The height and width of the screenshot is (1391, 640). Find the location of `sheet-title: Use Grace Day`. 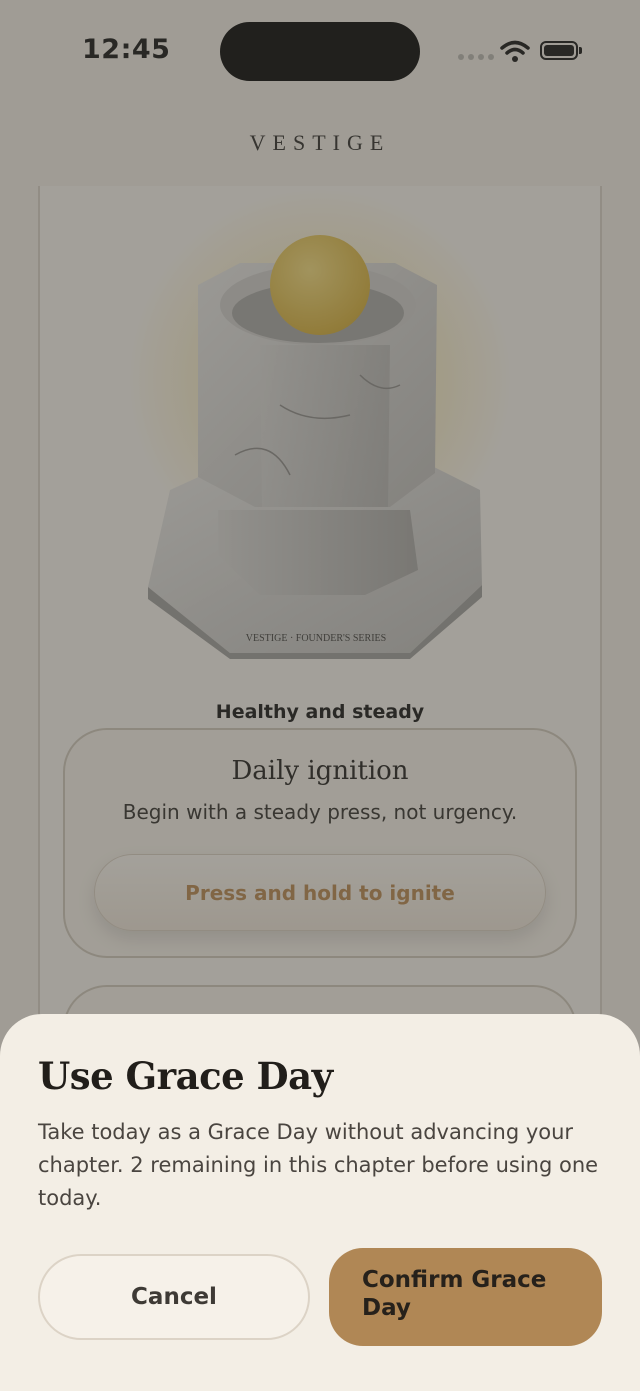

sheet-title: Use Grace Day is located at coordinates (185, 1076).